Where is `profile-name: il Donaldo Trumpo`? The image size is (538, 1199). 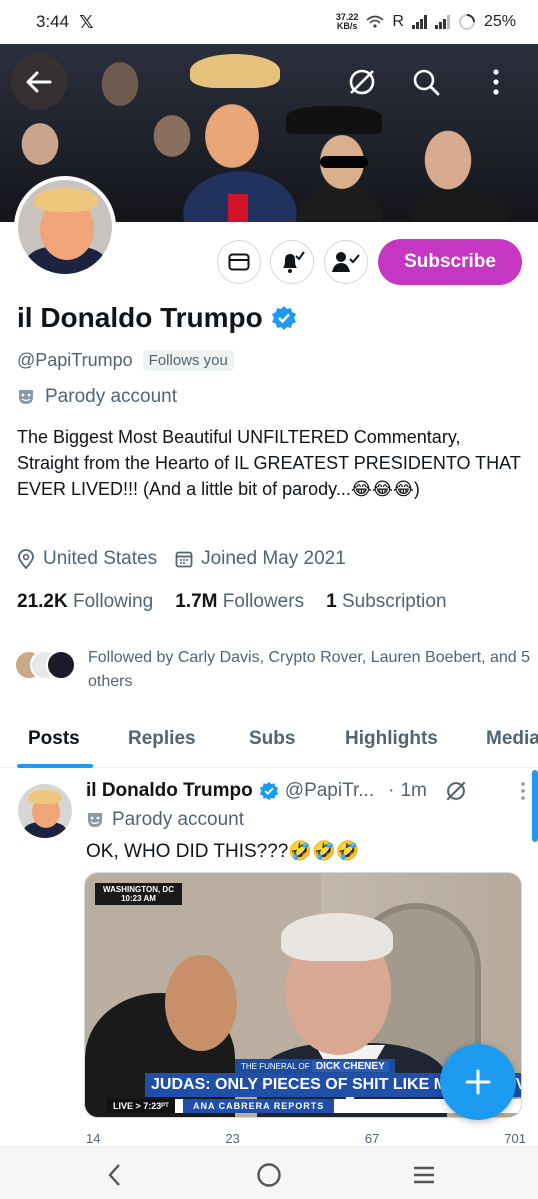
profile-name: il Donaldo Trumpo is located at coordinates (140, 317).